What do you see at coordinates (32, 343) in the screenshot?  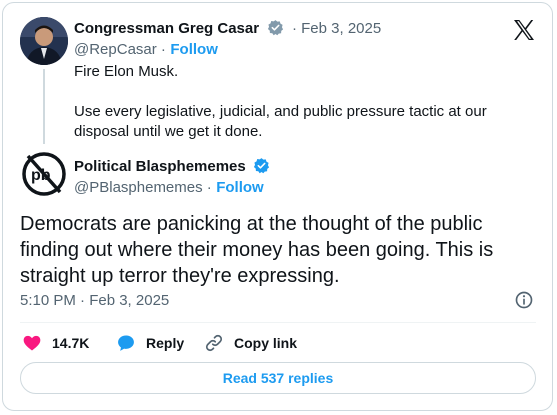 I see `heart-icon` at bounding box center [32, 343].